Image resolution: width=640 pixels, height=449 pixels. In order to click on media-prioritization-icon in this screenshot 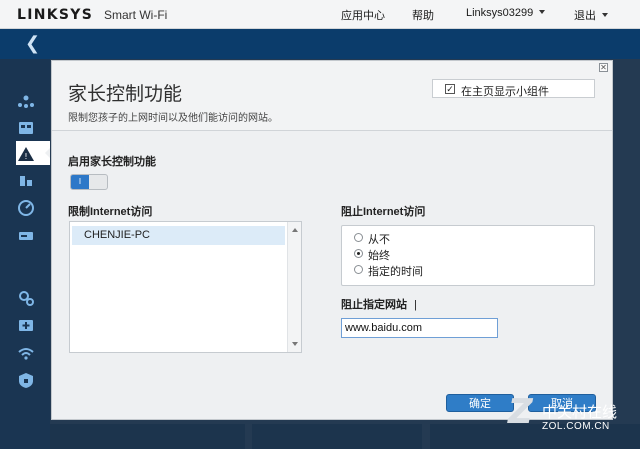, I will do `click(26, 181)`.